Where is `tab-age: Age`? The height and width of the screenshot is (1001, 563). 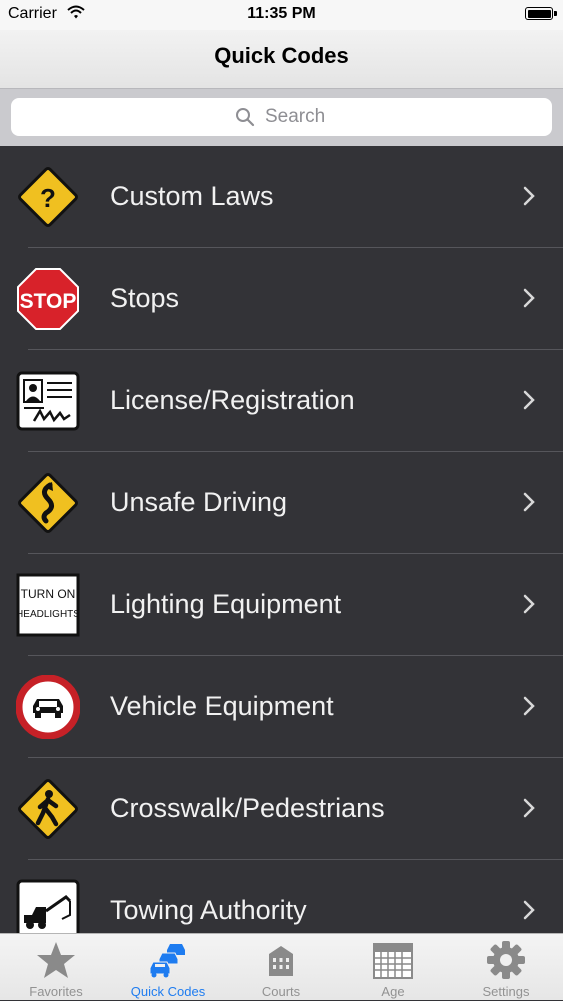
tab-age: Age is located at coordinates (393, 967).